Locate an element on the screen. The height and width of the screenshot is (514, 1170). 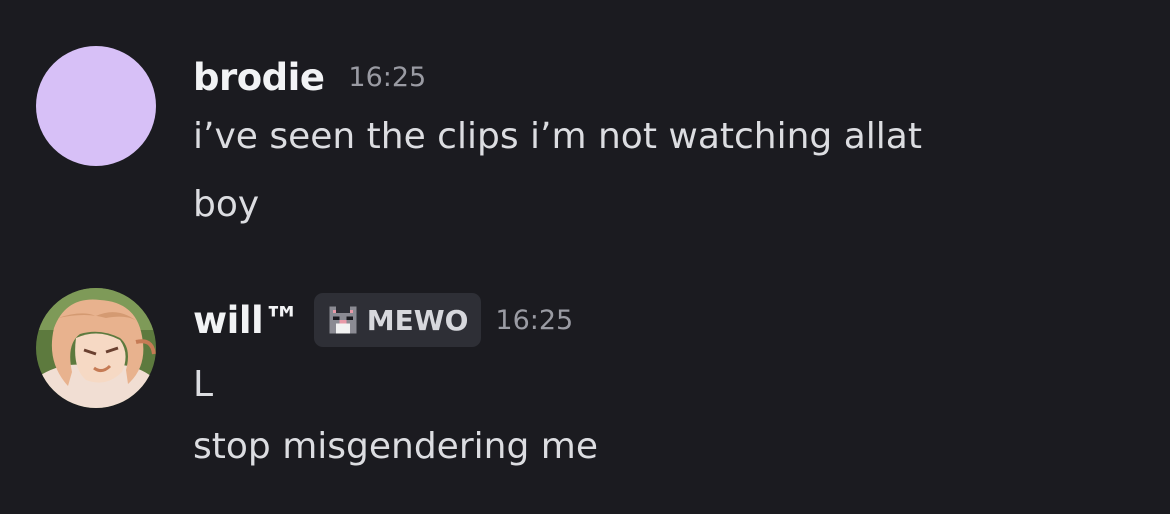
message-text: boy is located at coordinates (226, 204).